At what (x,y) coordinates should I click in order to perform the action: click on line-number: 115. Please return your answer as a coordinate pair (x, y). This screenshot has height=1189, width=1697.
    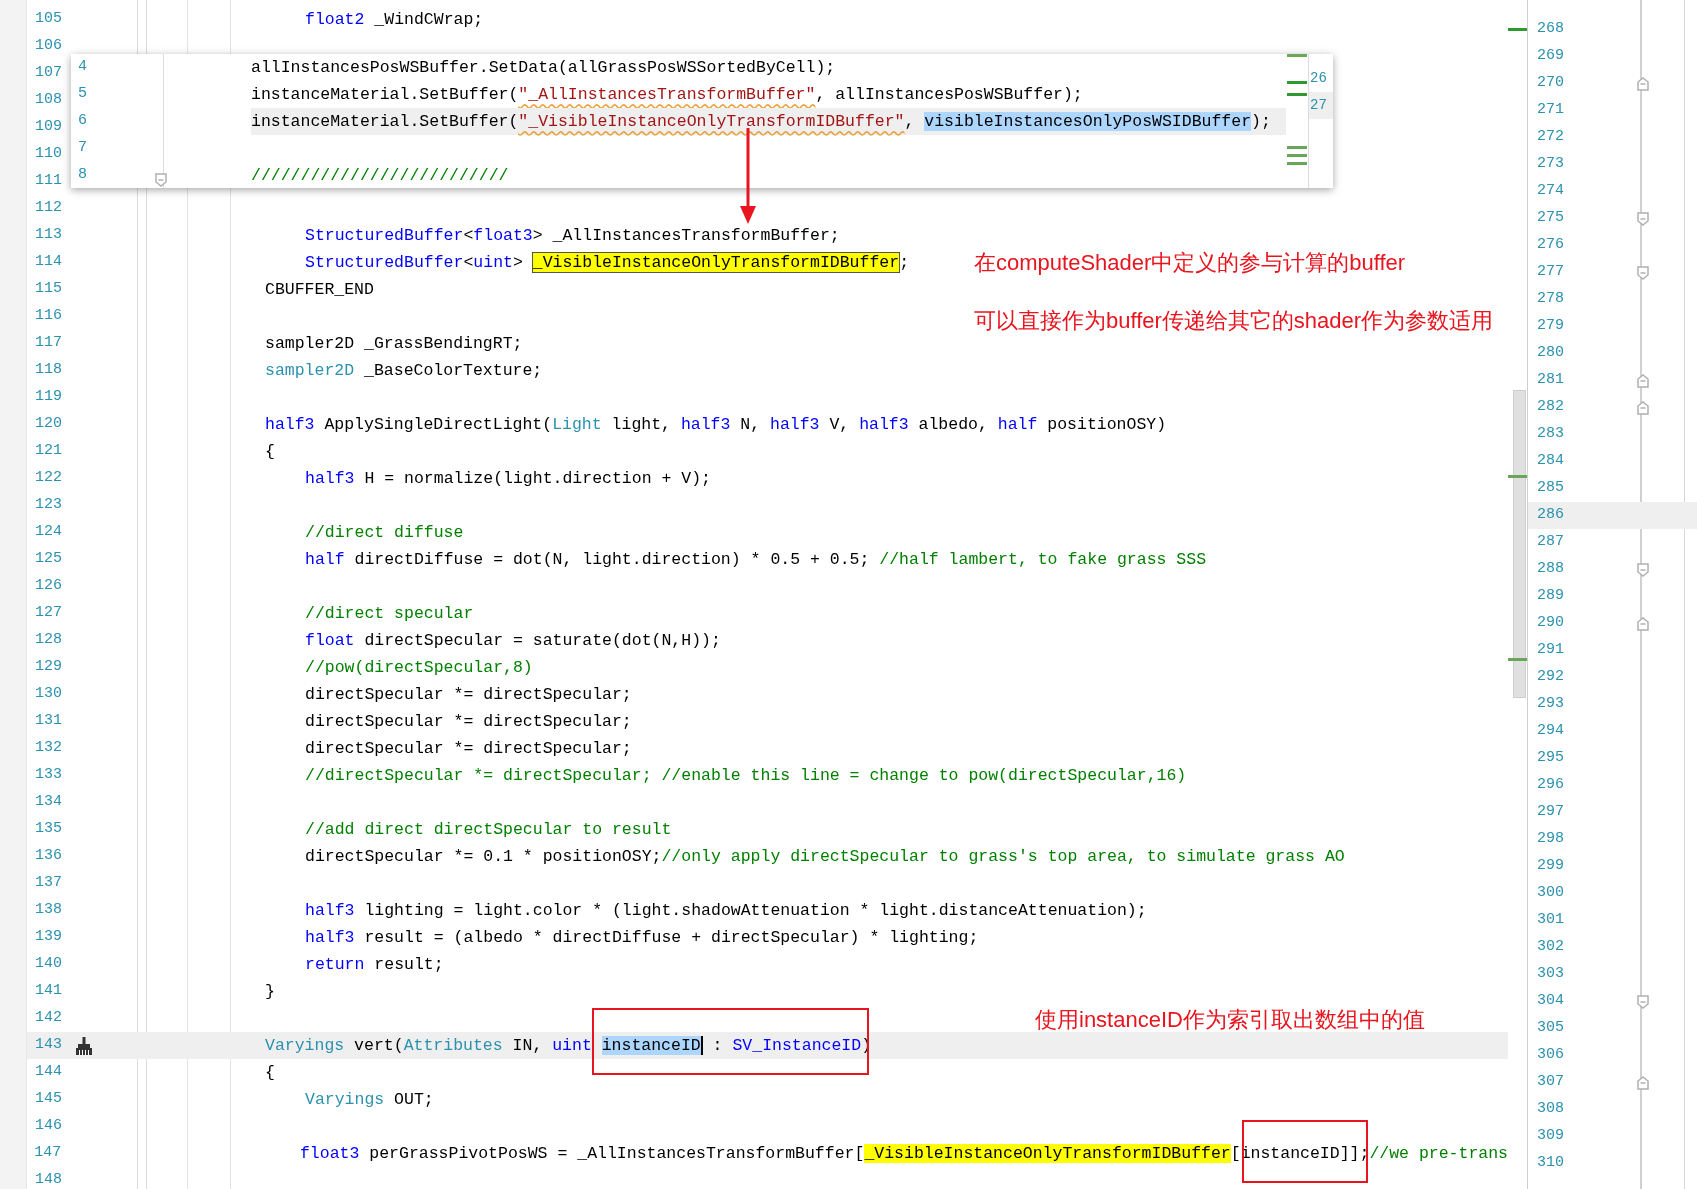
    Looking at the image, I should click on (48, 289).